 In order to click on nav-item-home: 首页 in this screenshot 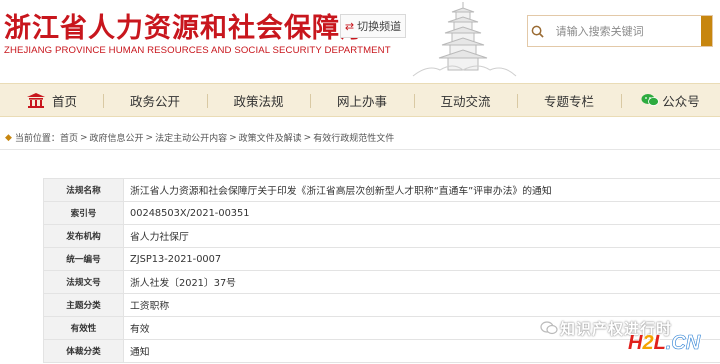, I will do `click(51, 100)`.